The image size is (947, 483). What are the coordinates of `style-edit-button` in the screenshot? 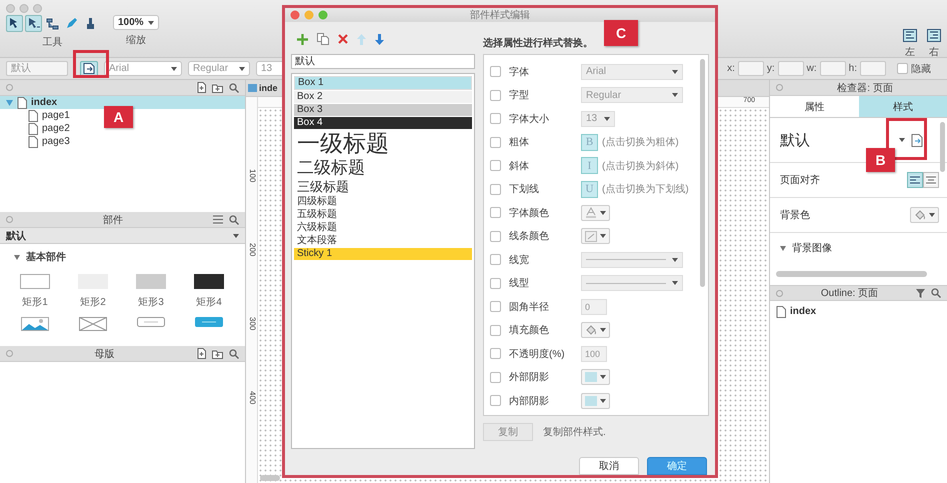 It's located at (89, 68).